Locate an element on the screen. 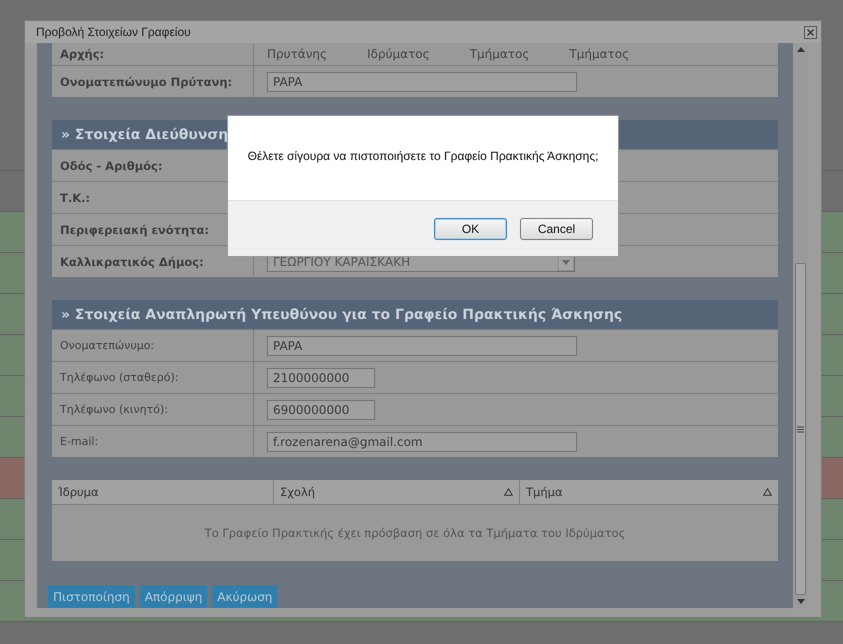  grip-icon is located at coordinates (800, 429).